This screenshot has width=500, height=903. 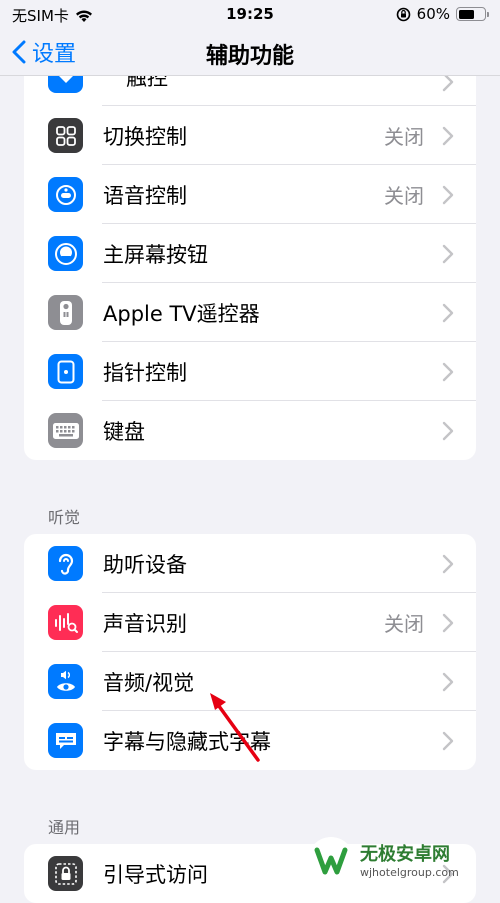 I want to click on settings-row-voice-control: 语音控制 关闭, so click(x=250, y=194).